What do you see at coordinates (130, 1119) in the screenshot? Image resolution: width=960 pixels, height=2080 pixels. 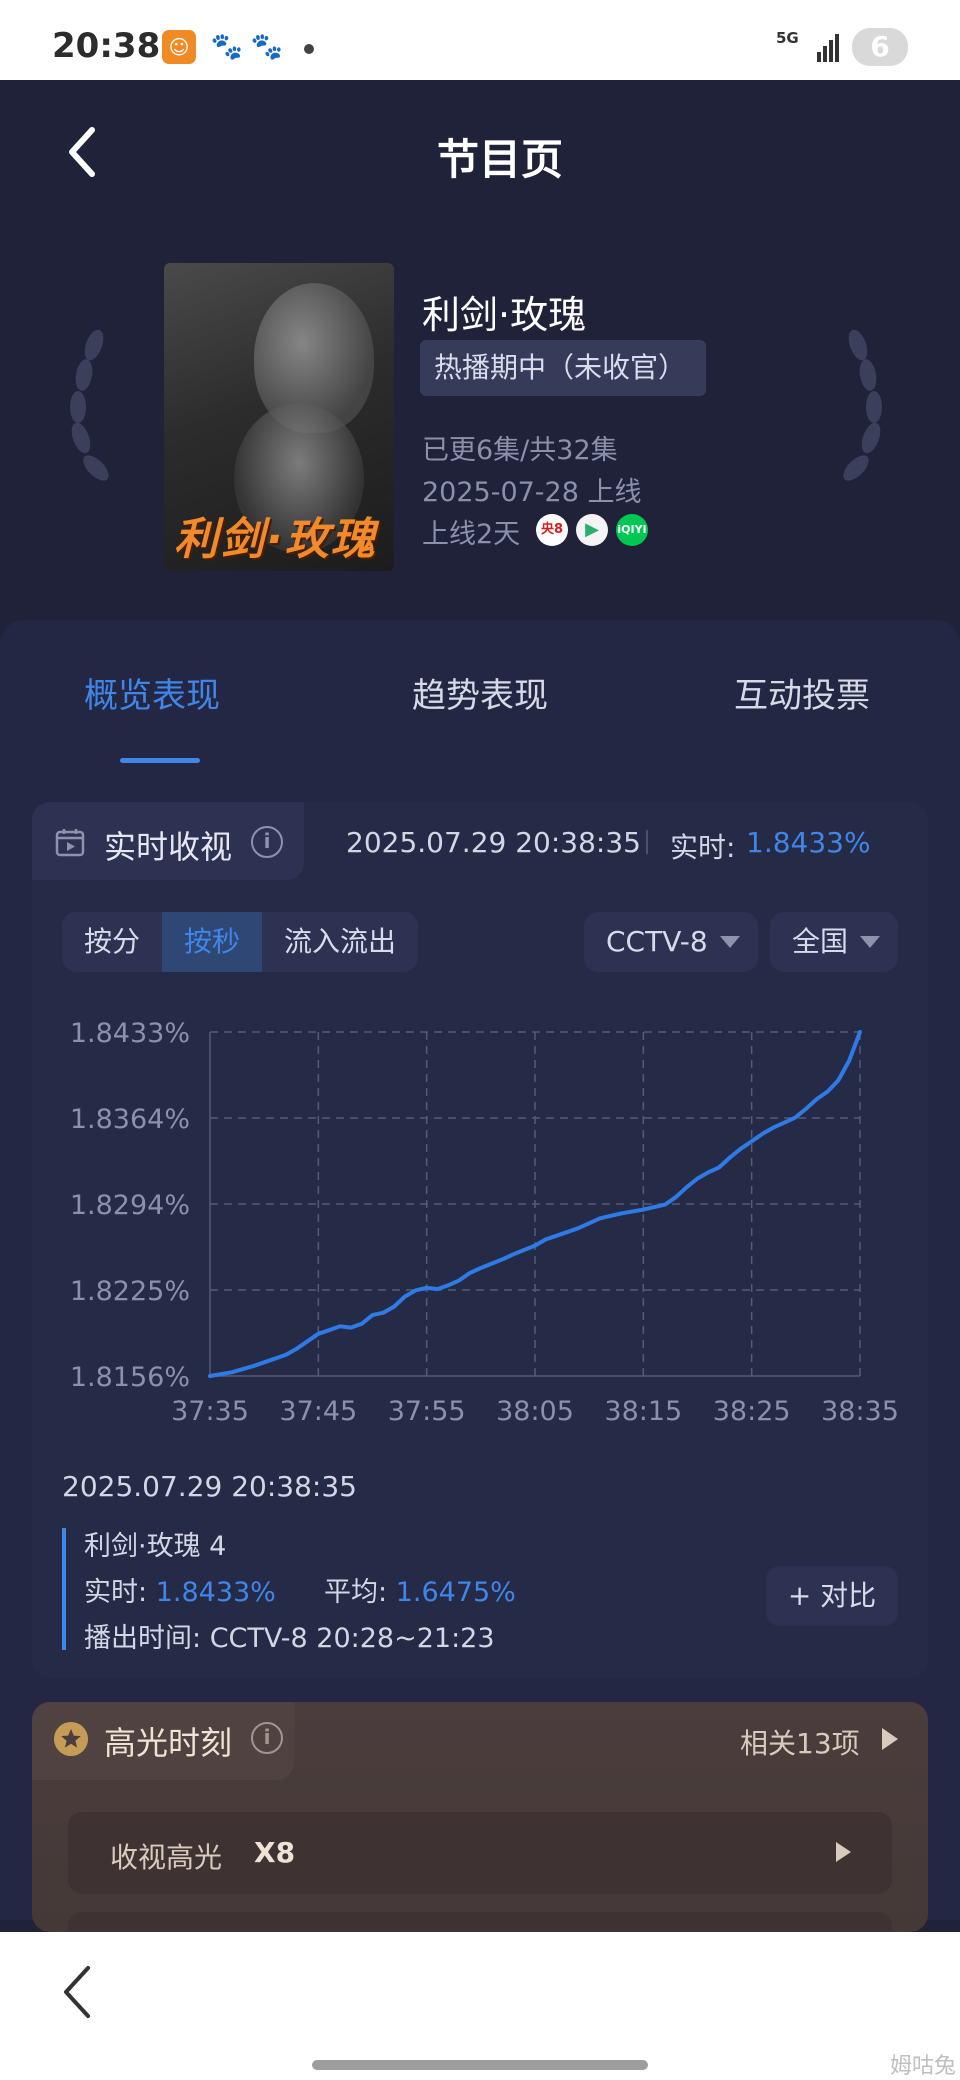 I see `y-tick-label: 1.8364%` at bounding box center [130, 1119].